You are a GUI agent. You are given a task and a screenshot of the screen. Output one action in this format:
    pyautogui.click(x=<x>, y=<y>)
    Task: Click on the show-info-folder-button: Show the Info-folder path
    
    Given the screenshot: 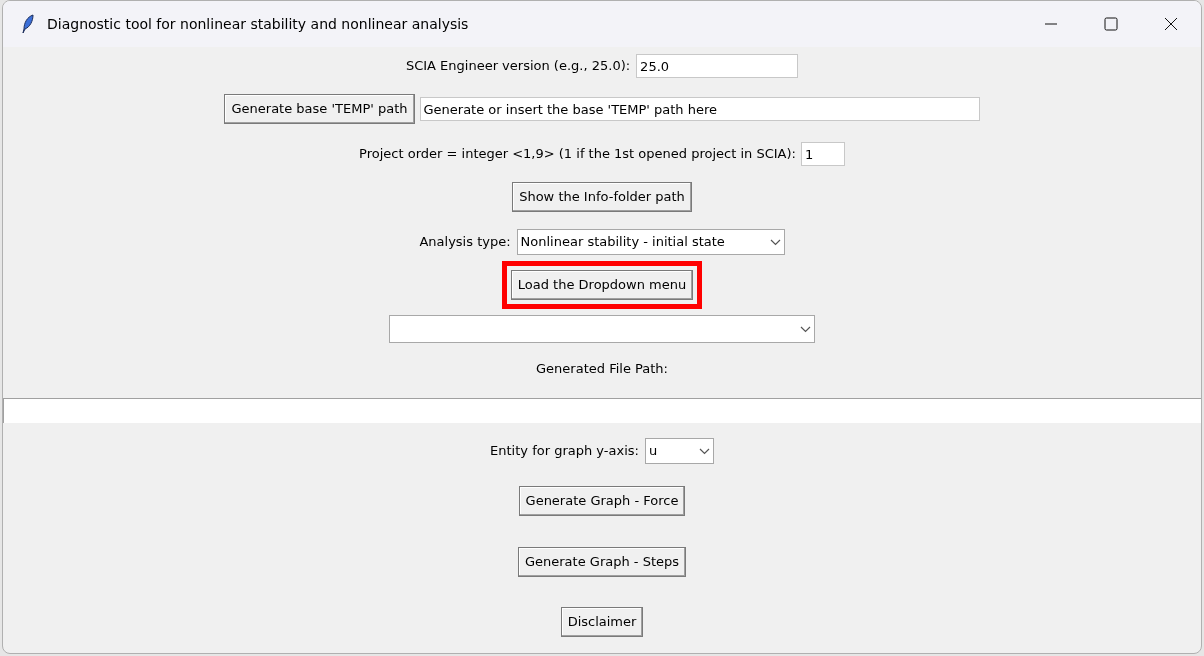 What is the action you would take?
    pyautogui.click(x=602, y=197)
    